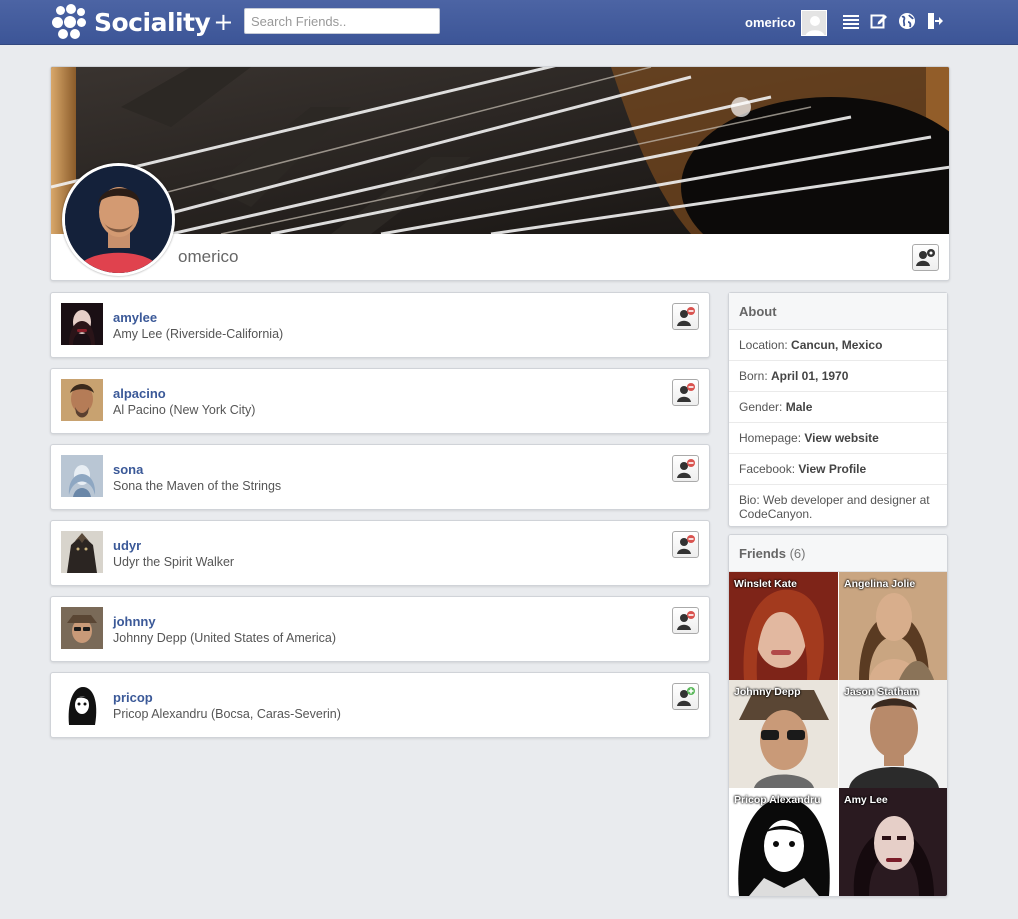 The width and height of the screenshot is (1018, 919). What do you see at coordinates (133, 697) in the screenshot?
I see `friend-username-link: pricop` at bounding box center [133, 697].